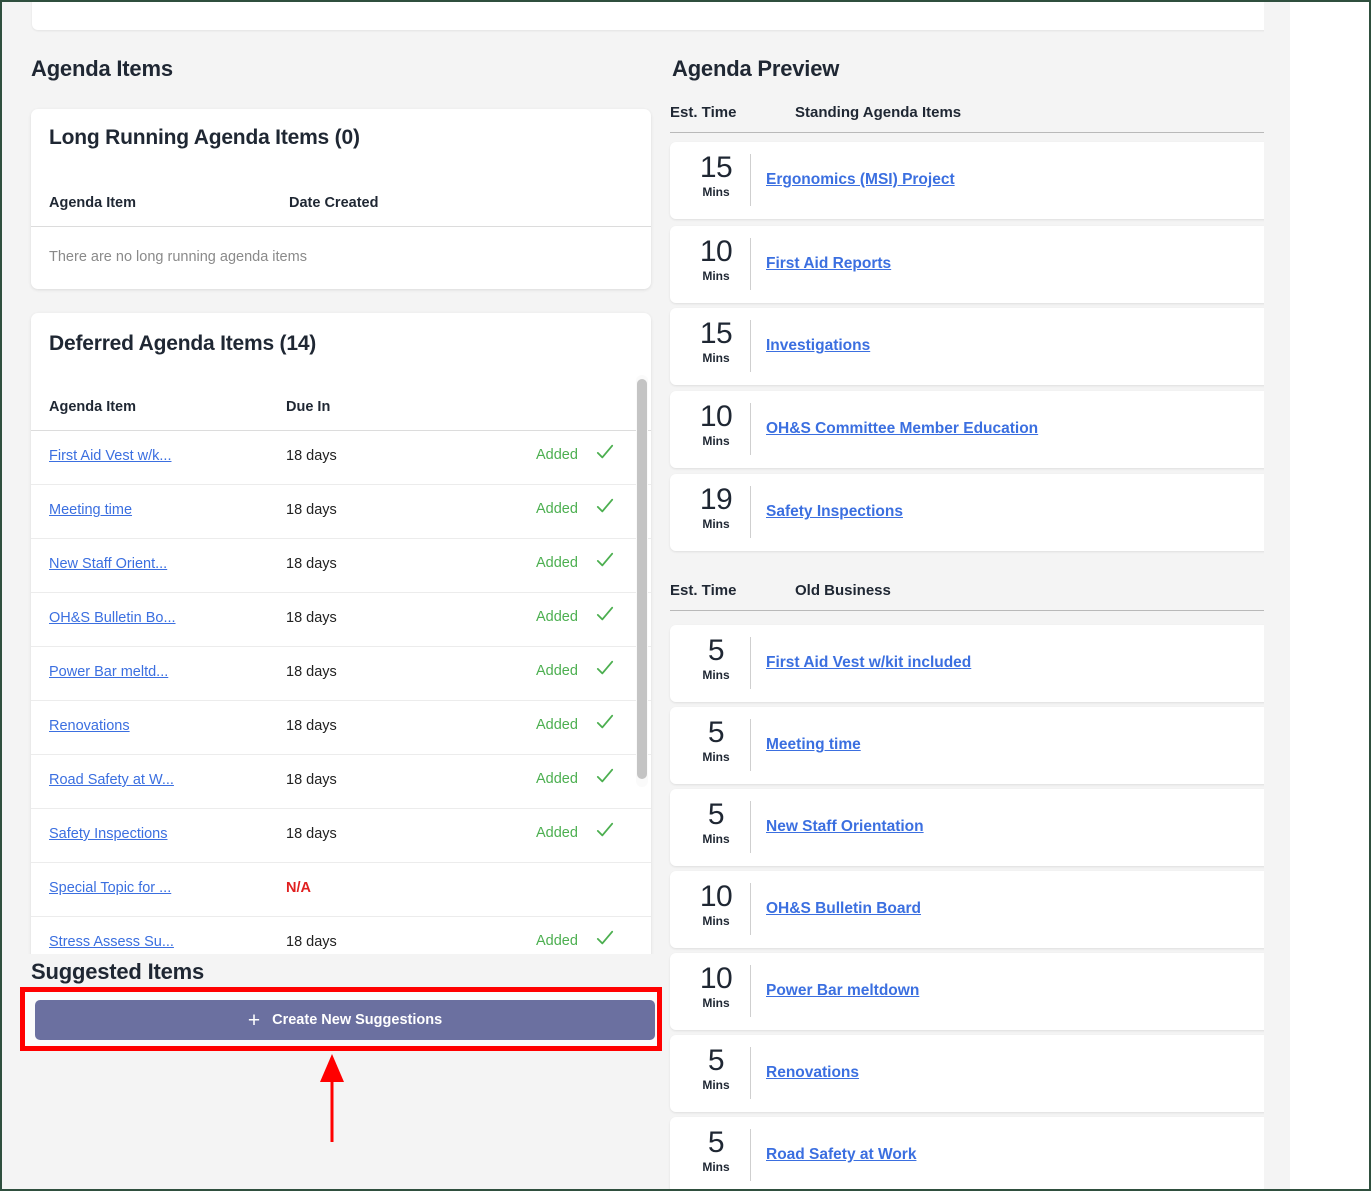 This screenshot has width=1371, height=1191. Describe the element at coordinates (974, 1073) in the screenshot. I see `agenda-preview-item-card: 5 Mins Renovations` at that location.